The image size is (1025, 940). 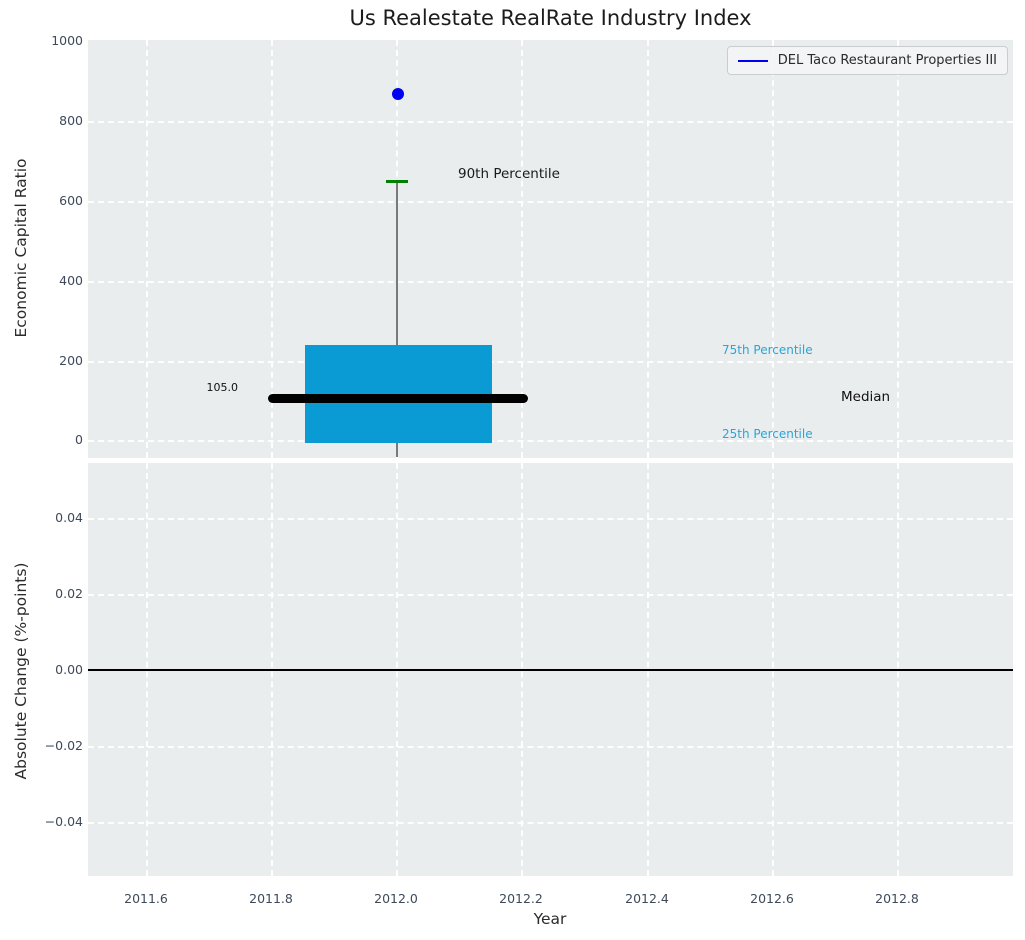 I want to click on ytick-label: 0.04, so click(x=69, y=517).